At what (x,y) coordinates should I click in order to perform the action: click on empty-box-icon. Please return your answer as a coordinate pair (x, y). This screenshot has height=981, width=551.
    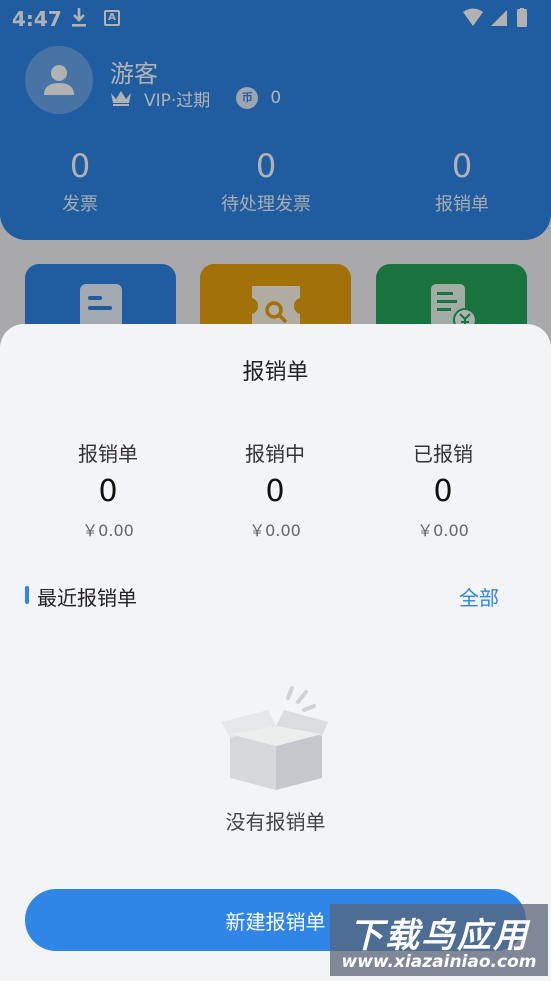
    Looking at the image, I should click on (275, 738).